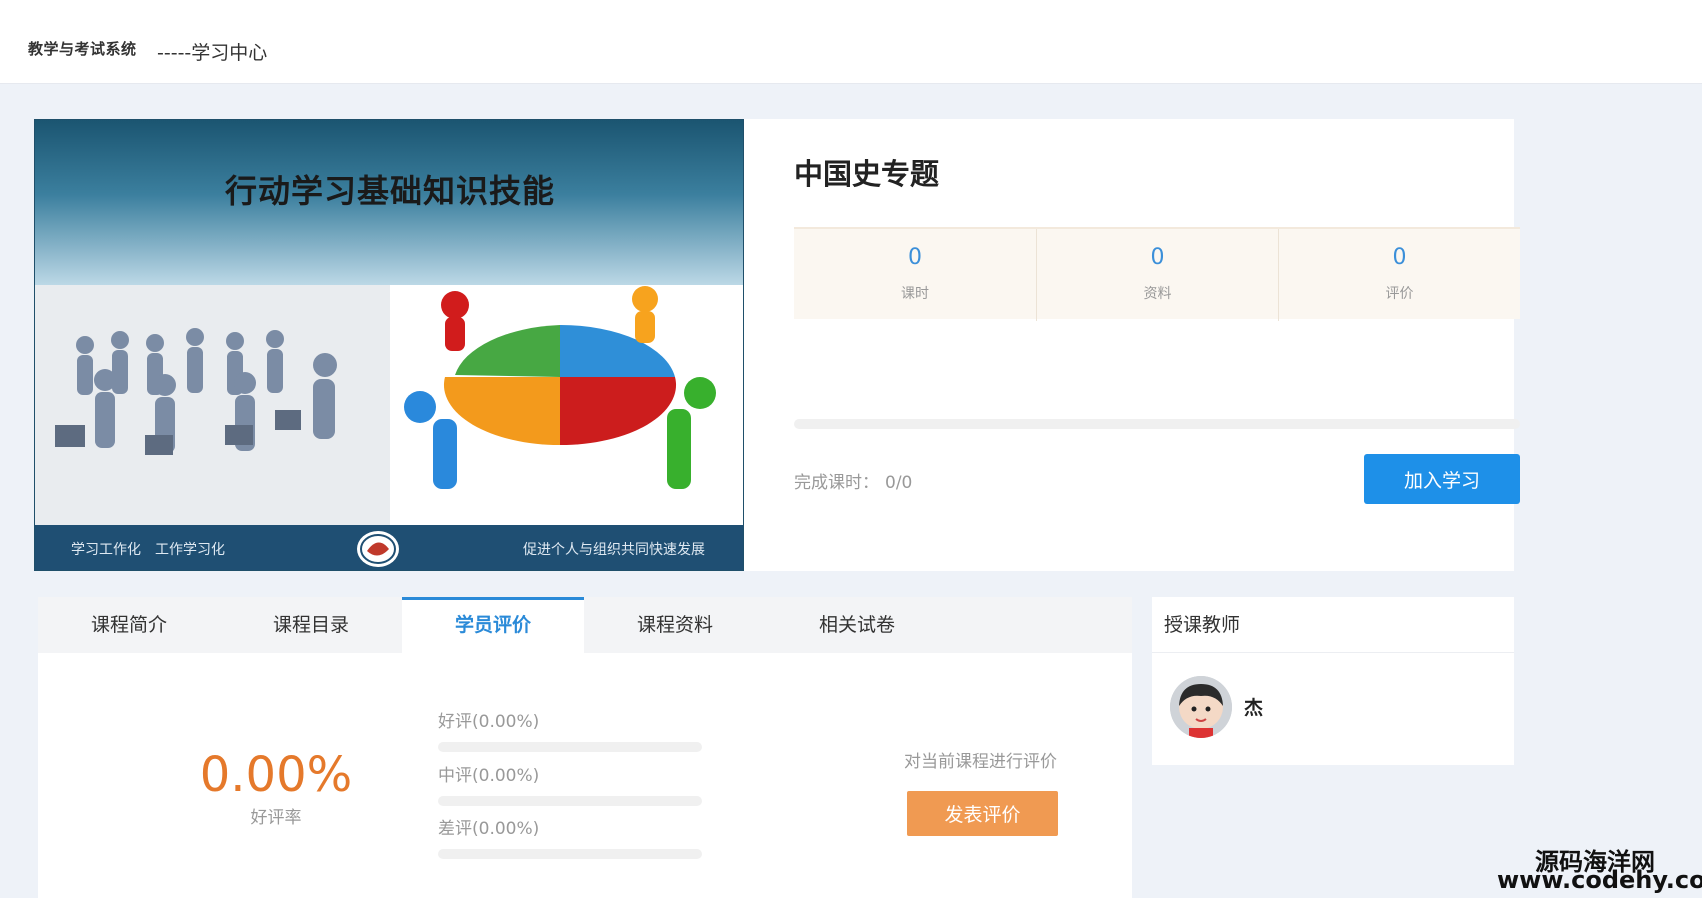  I want to click on stat-reviews: 0 评价, so click(1399, 275).